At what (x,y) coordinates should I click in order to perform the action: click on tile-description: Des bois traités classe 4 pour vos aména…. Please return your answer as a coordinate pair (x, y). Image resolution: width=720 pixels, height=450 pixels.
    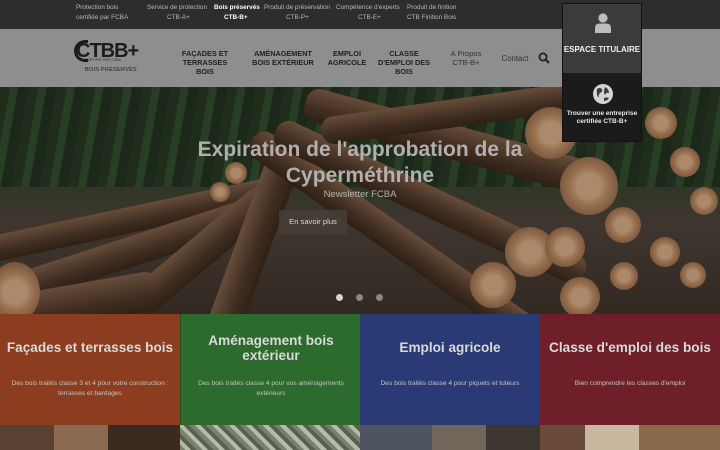
    Looking at the image, I should click on (271, 388).